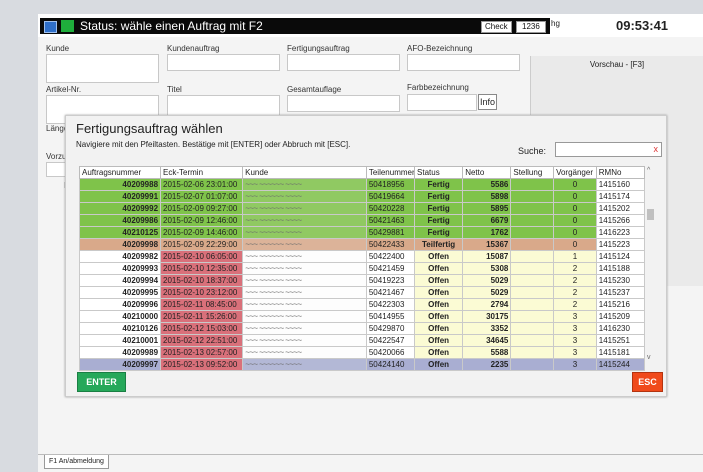 This screenshot has height=472, width=703. I want to click on column-header: Vorgänger, so click(575, 172).